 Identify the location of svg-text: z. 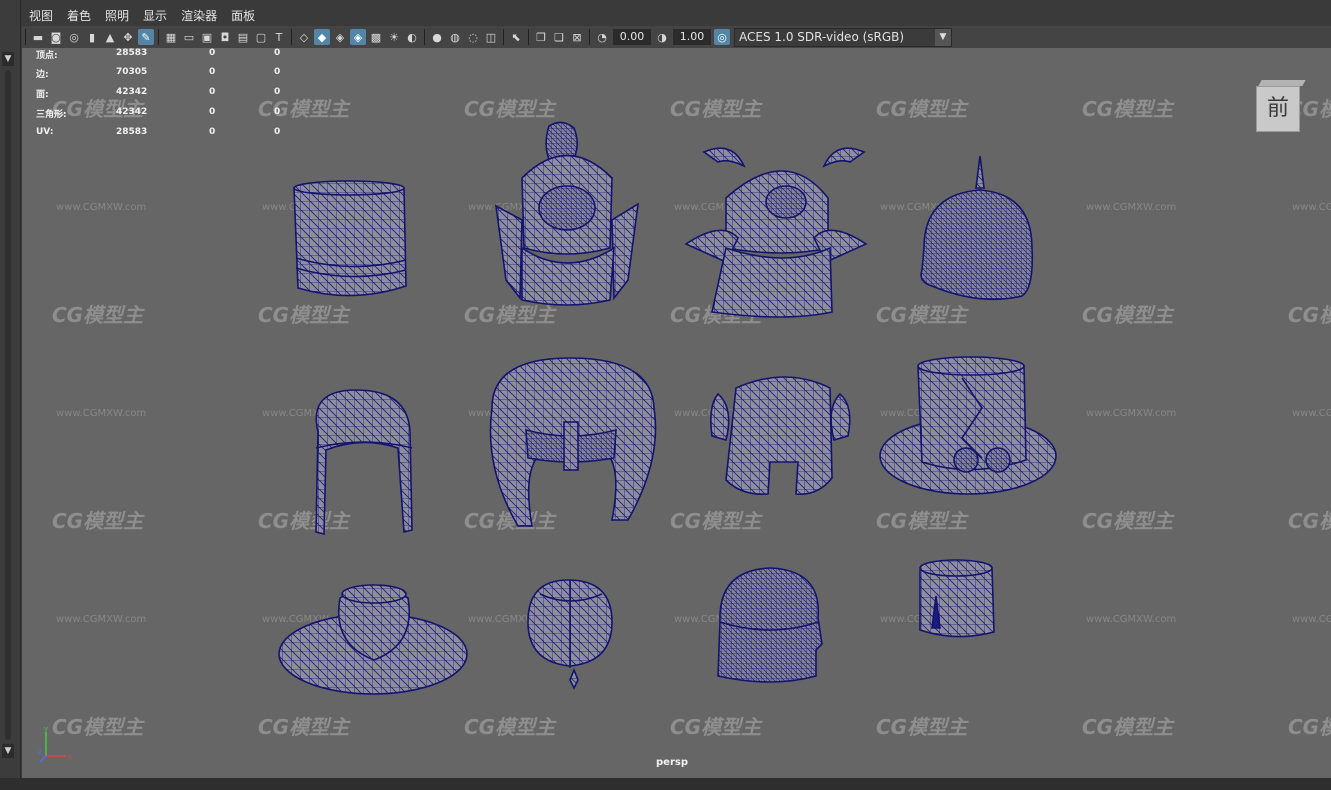
(40, 752).